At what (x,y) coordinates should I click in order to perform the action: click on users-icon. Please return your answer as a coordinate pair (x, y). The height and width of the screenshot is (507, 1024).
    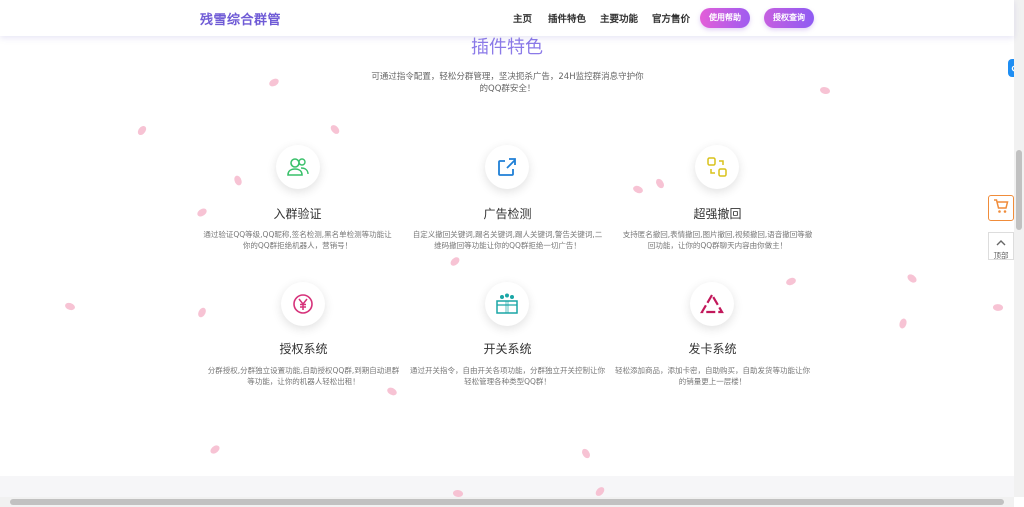
    Looking at the image, I should click on (298, 167).